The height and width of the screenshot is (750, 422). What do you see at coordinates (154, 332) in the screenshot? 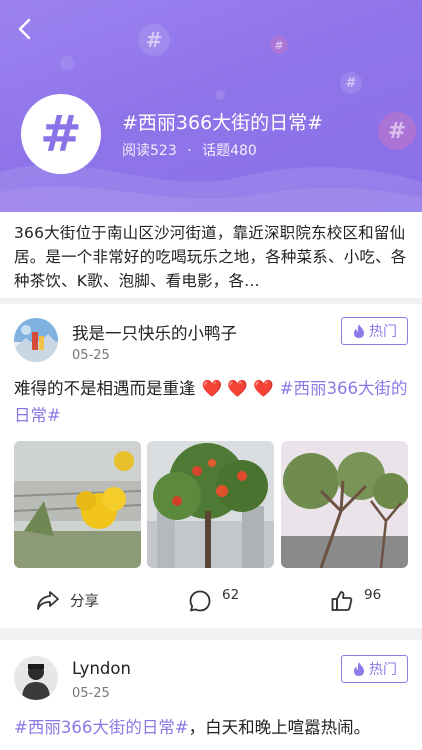
I see `post-username: 我是一只快乐的小鸭子` at bounding box center [154, 332].